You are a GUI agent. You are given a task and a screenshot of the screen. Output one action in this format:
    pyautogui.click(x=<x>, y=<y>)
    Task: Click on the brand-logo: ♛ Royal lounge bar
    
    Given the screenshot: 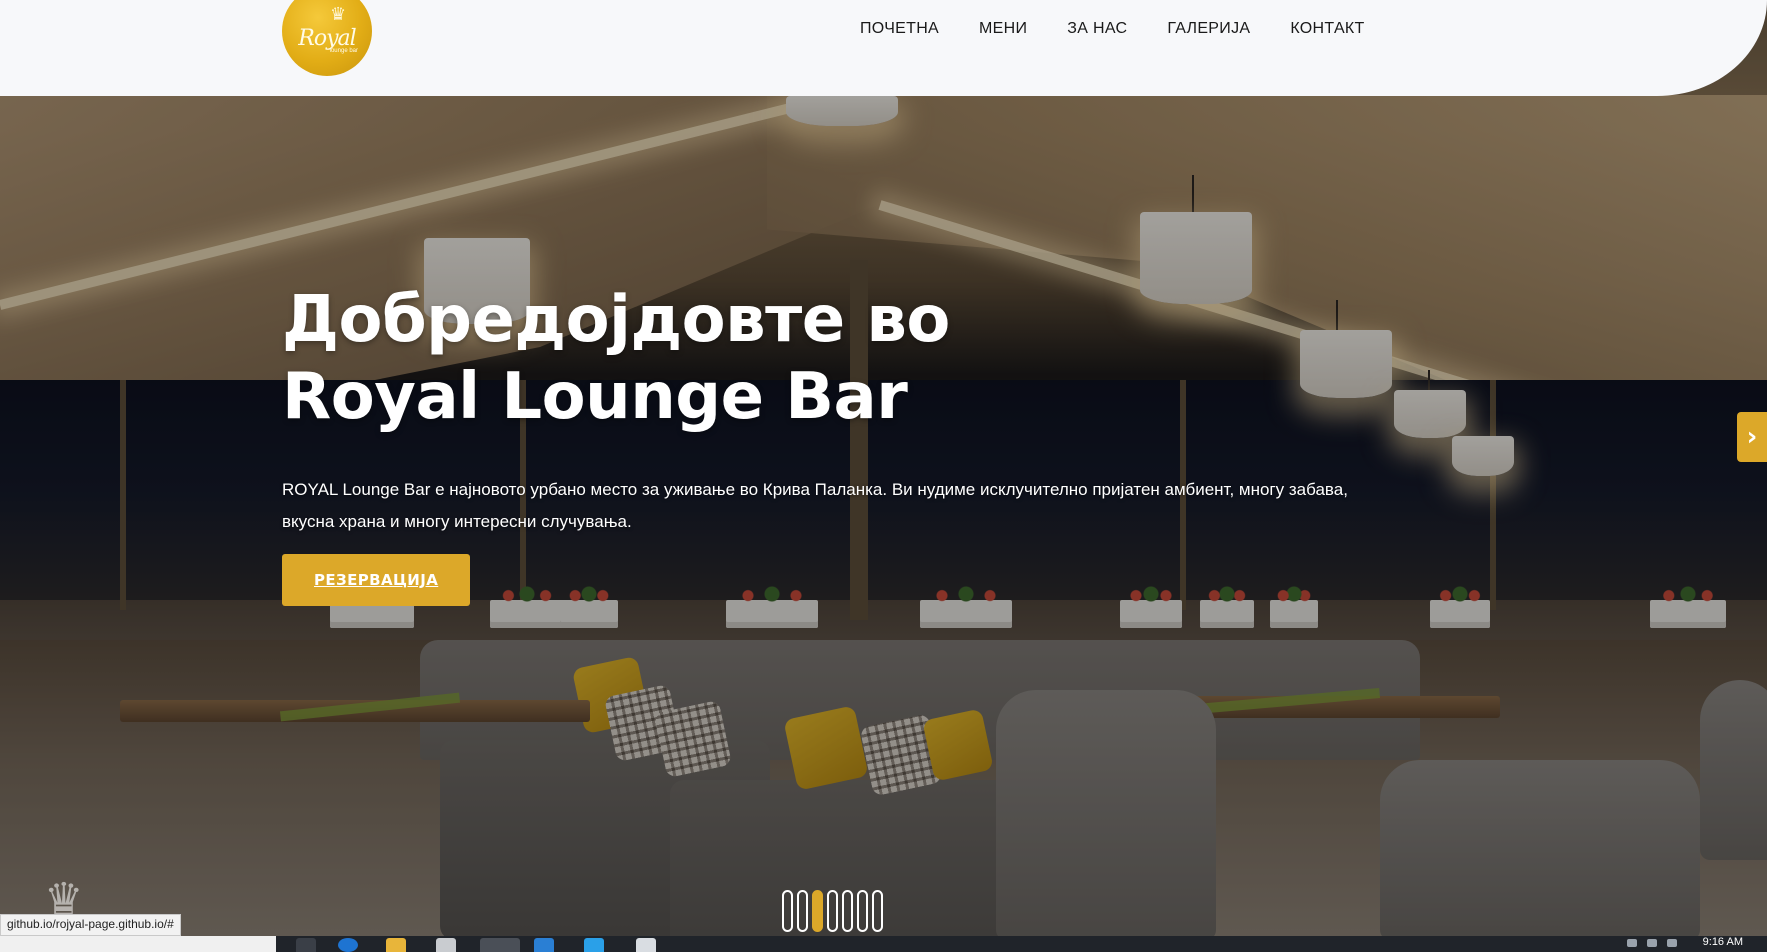 What is the action you would take?
    pyautogui.click(x=327, y=38)
    